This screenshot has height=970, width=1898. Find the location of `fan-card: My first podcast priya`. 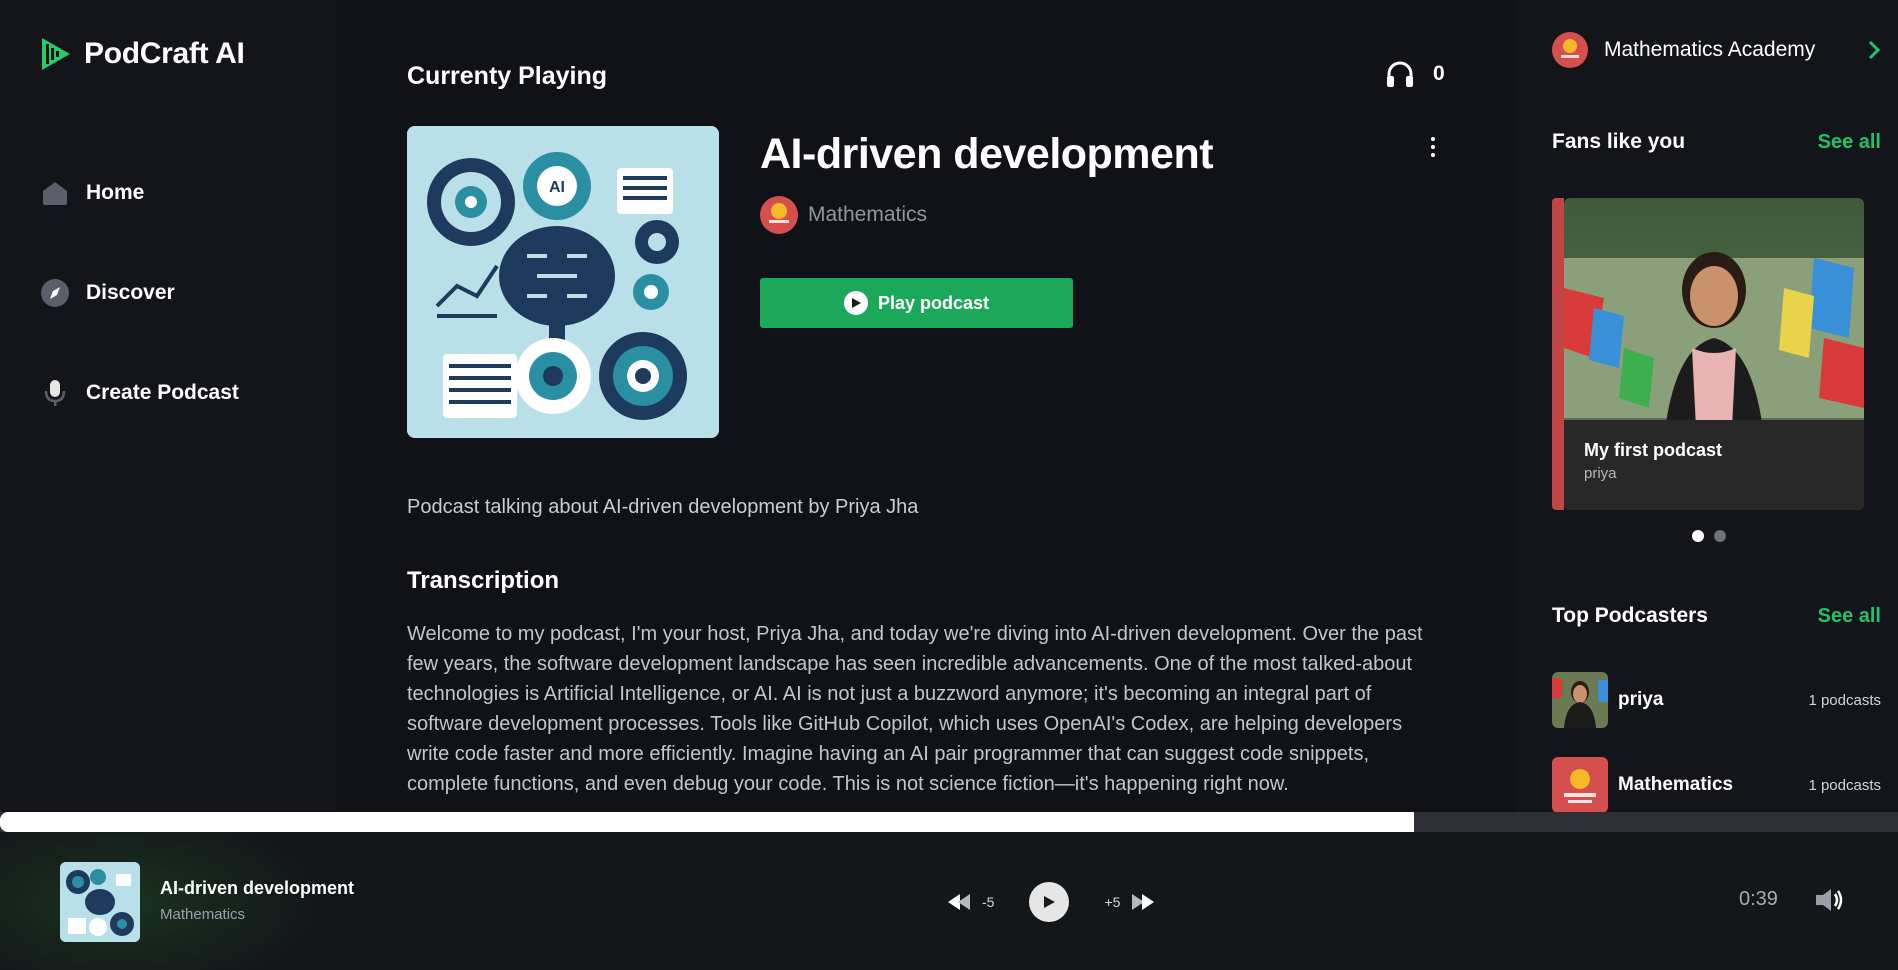

fan-card: My first podcast priya is located at coordinates (1714, 354).